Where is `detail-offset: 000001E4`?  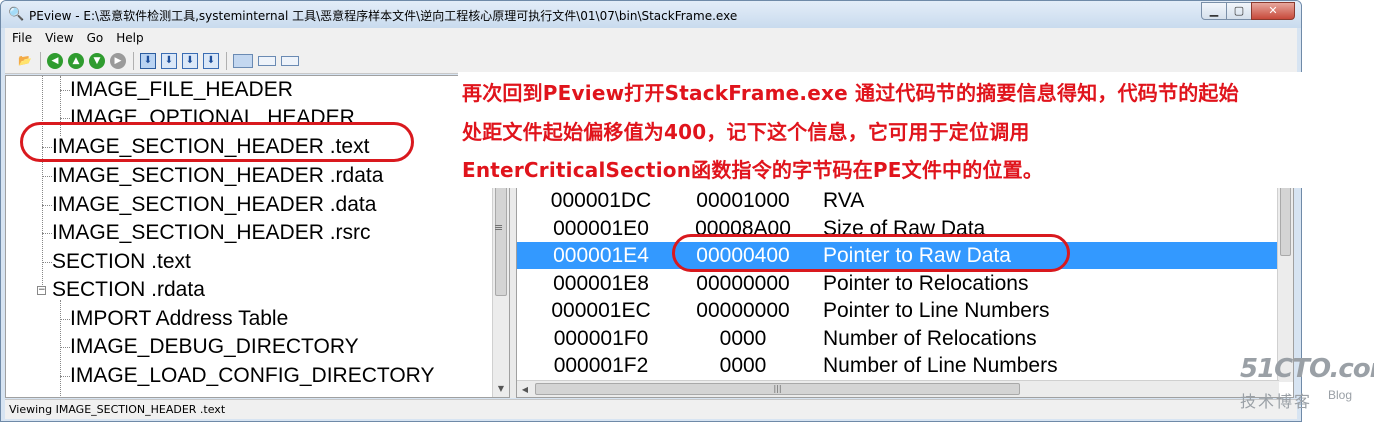 detail-offset: 000001E4 is located at coordinates (601, 255).